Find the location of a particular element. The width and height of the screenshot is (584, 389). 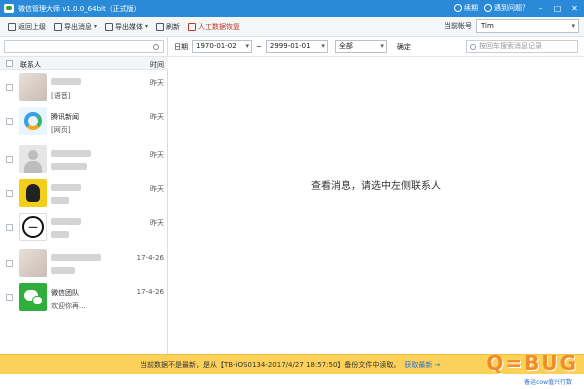

list-item: 17-4-26 is located at coordinates (84, 264).